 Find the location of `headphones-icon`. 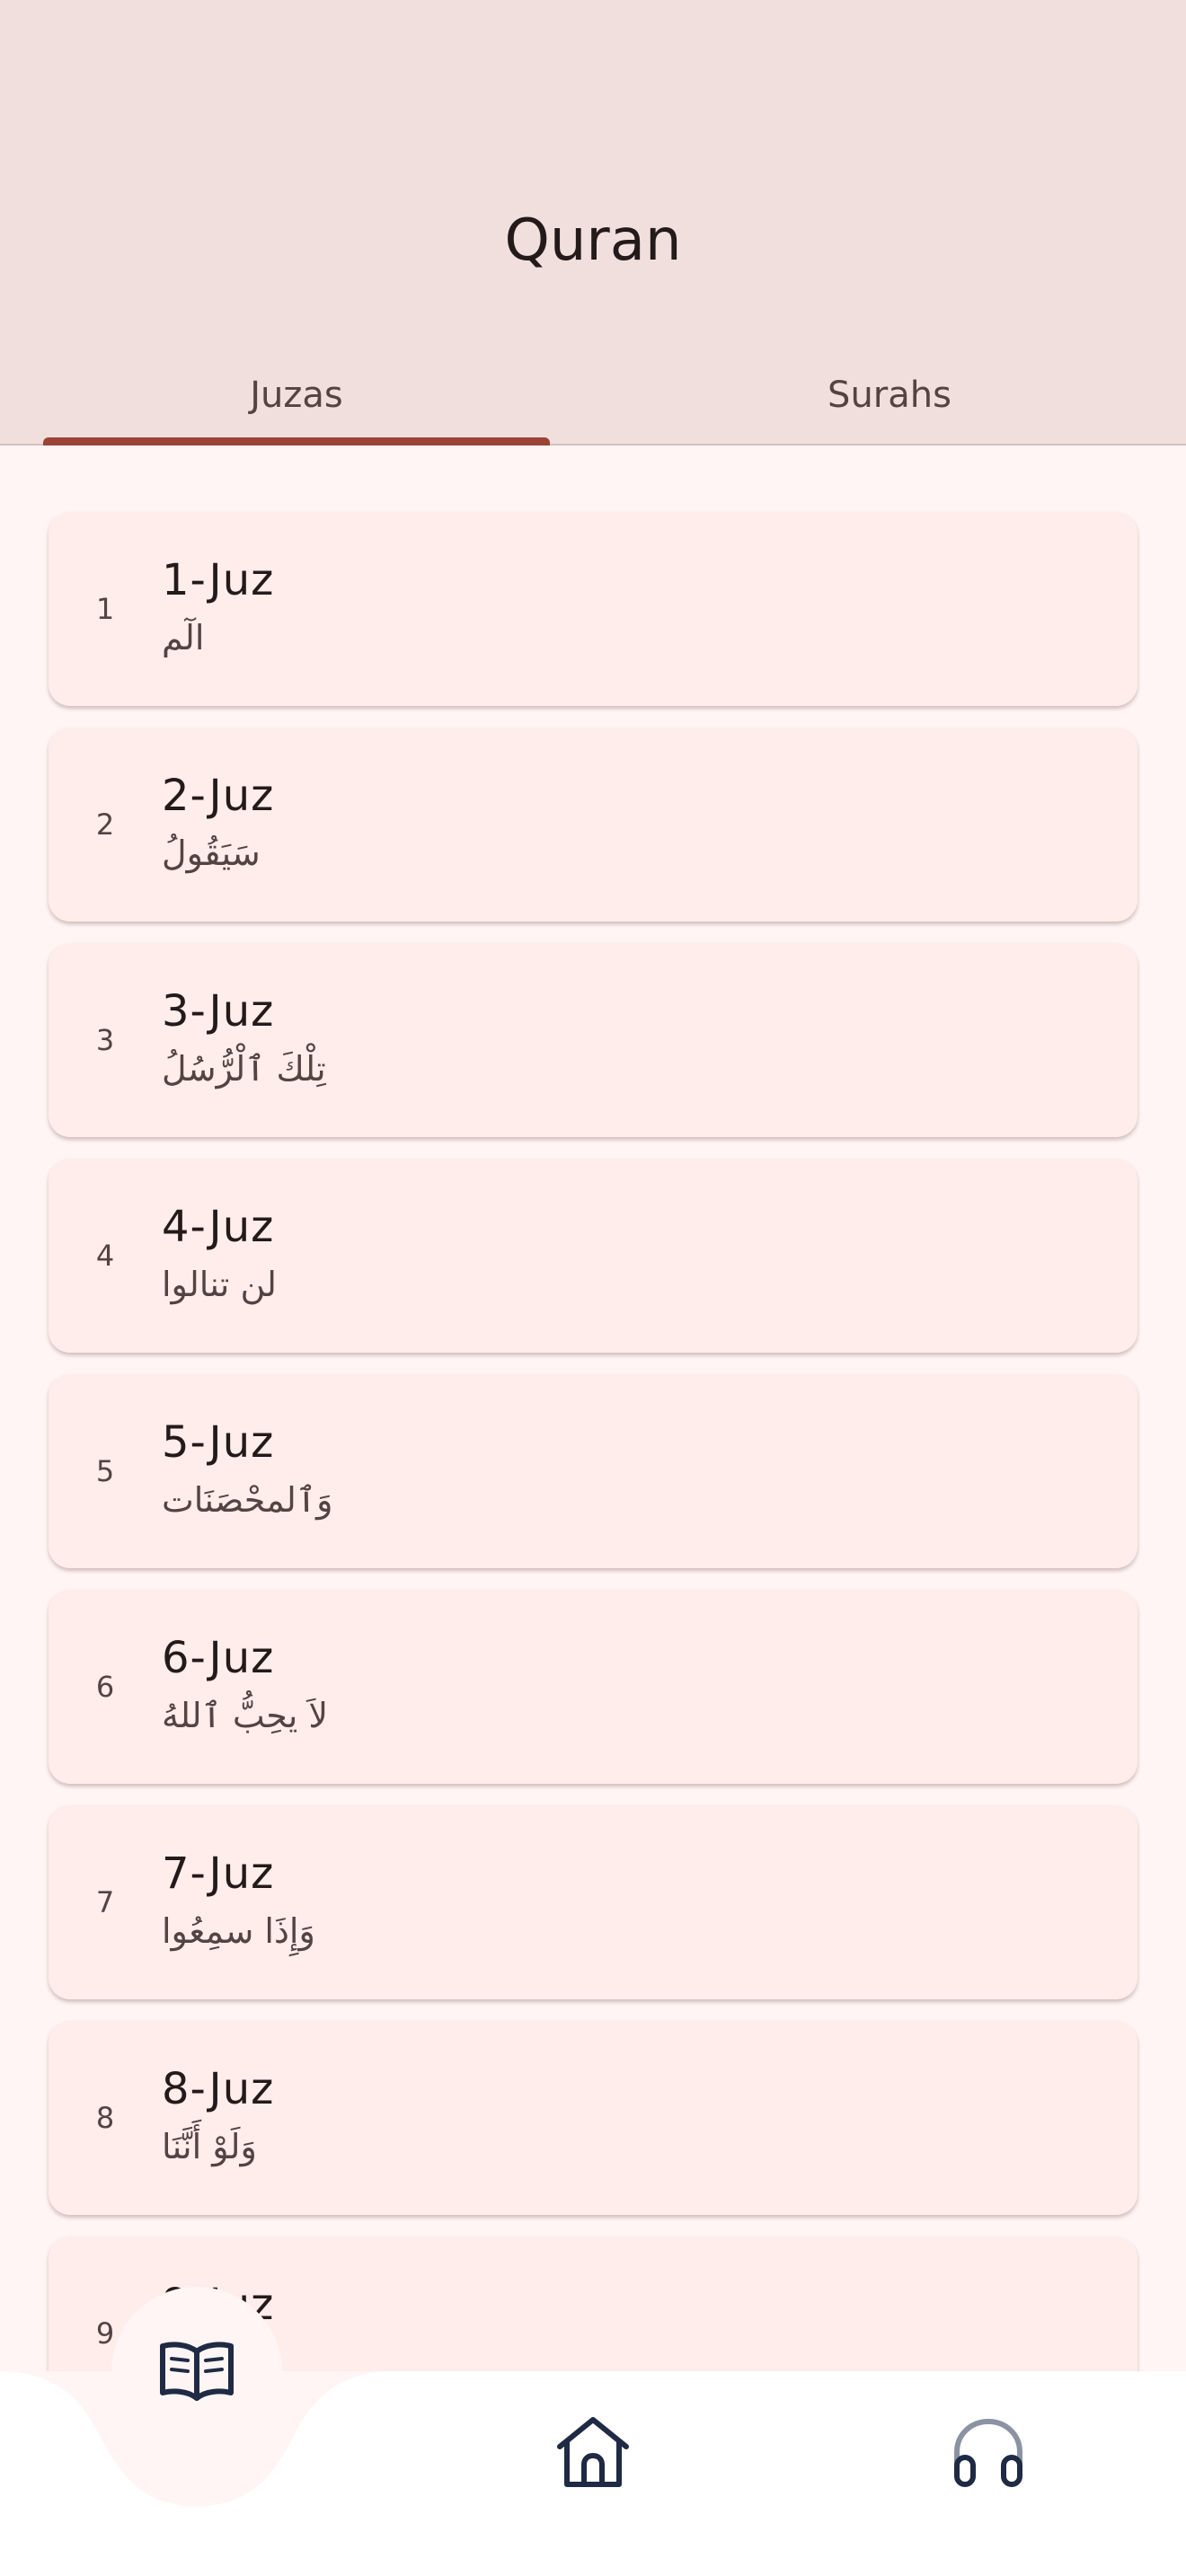

headphones-icon is located at coordinates (988, 2454).